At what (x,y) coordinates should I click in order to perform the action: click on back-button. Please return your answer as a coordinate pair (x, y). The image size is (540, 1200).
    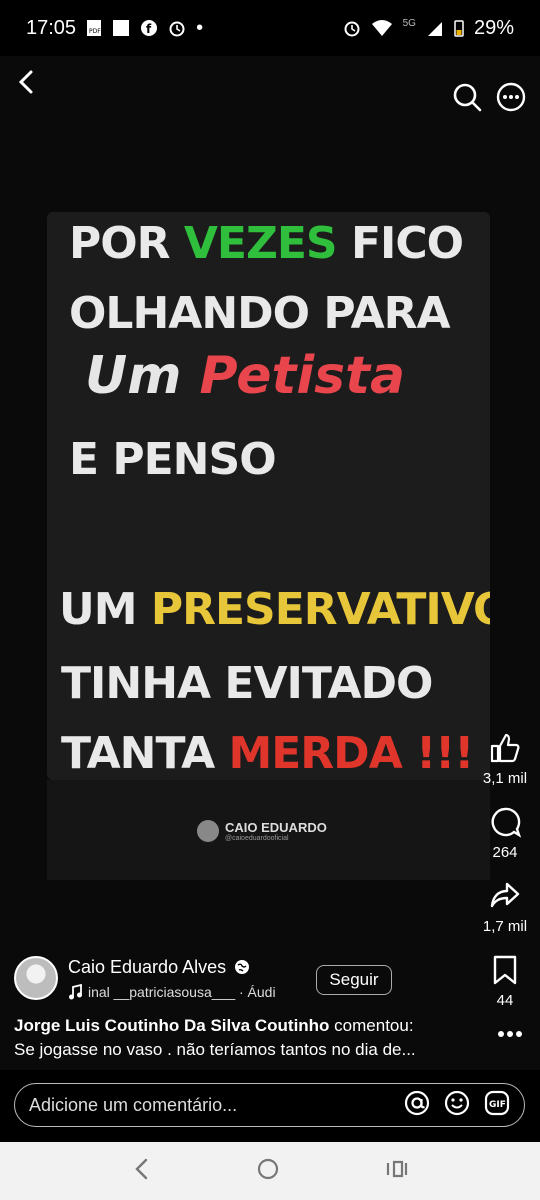
    Looking at the image, I should click on (26, 82).